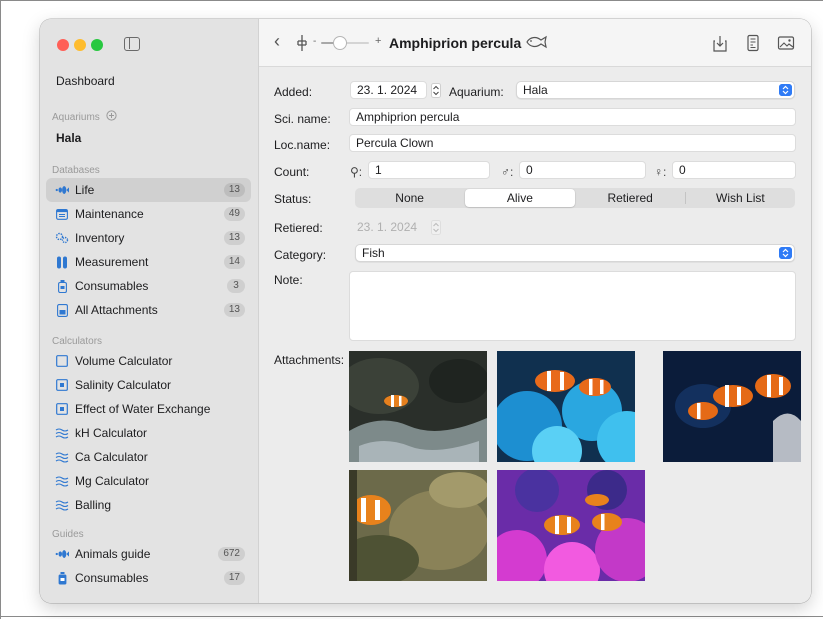 The image size is (823, 619). Describe the element at coordinates (231, 554) in the screenshot. I see `count-badge: 672` at that location.